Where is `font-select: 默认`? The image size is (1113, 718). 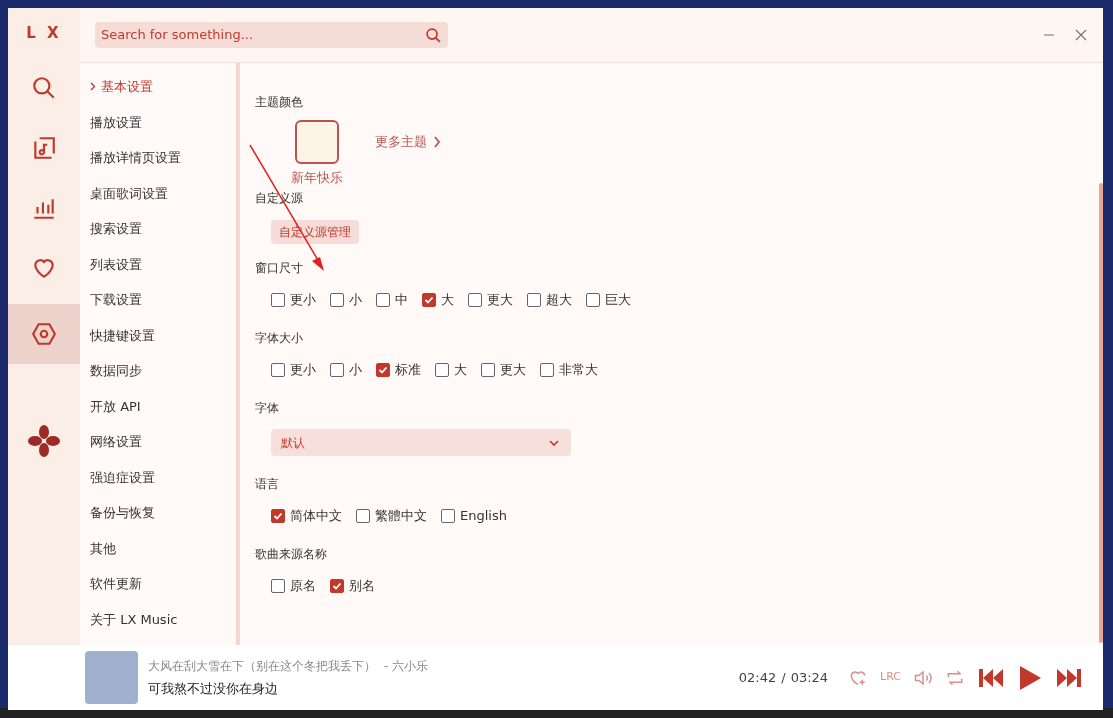
font-select: 默认 is located at coordinates (421, 442).